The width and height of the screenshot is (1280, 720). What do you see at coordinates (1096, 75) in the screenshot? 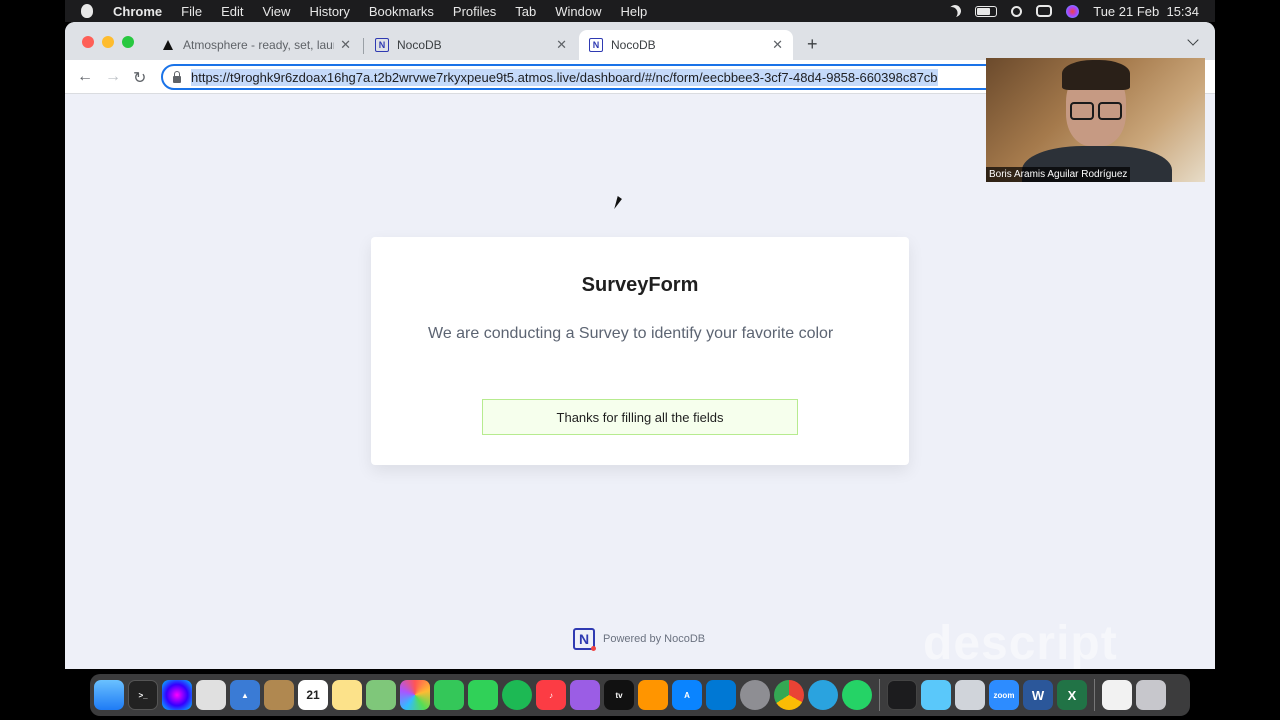
I see `participant-hair` at bounding box center [1096, 75].